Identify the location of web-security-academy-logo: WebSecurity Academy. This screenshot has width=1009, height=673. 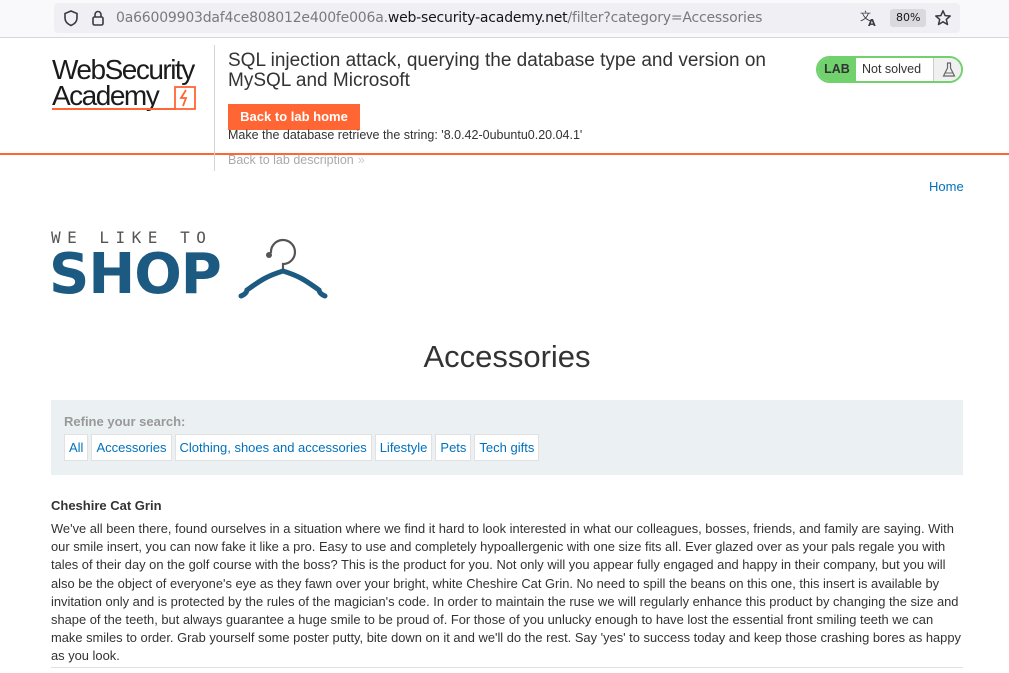
(132, 84).